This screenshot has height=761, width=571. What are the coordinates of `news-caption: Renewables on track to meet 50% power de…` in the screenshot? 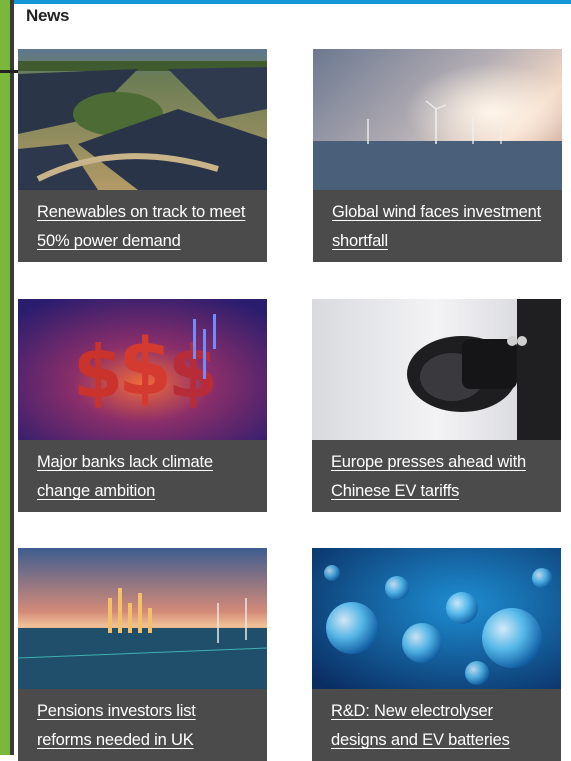 It's located at (142, 226).